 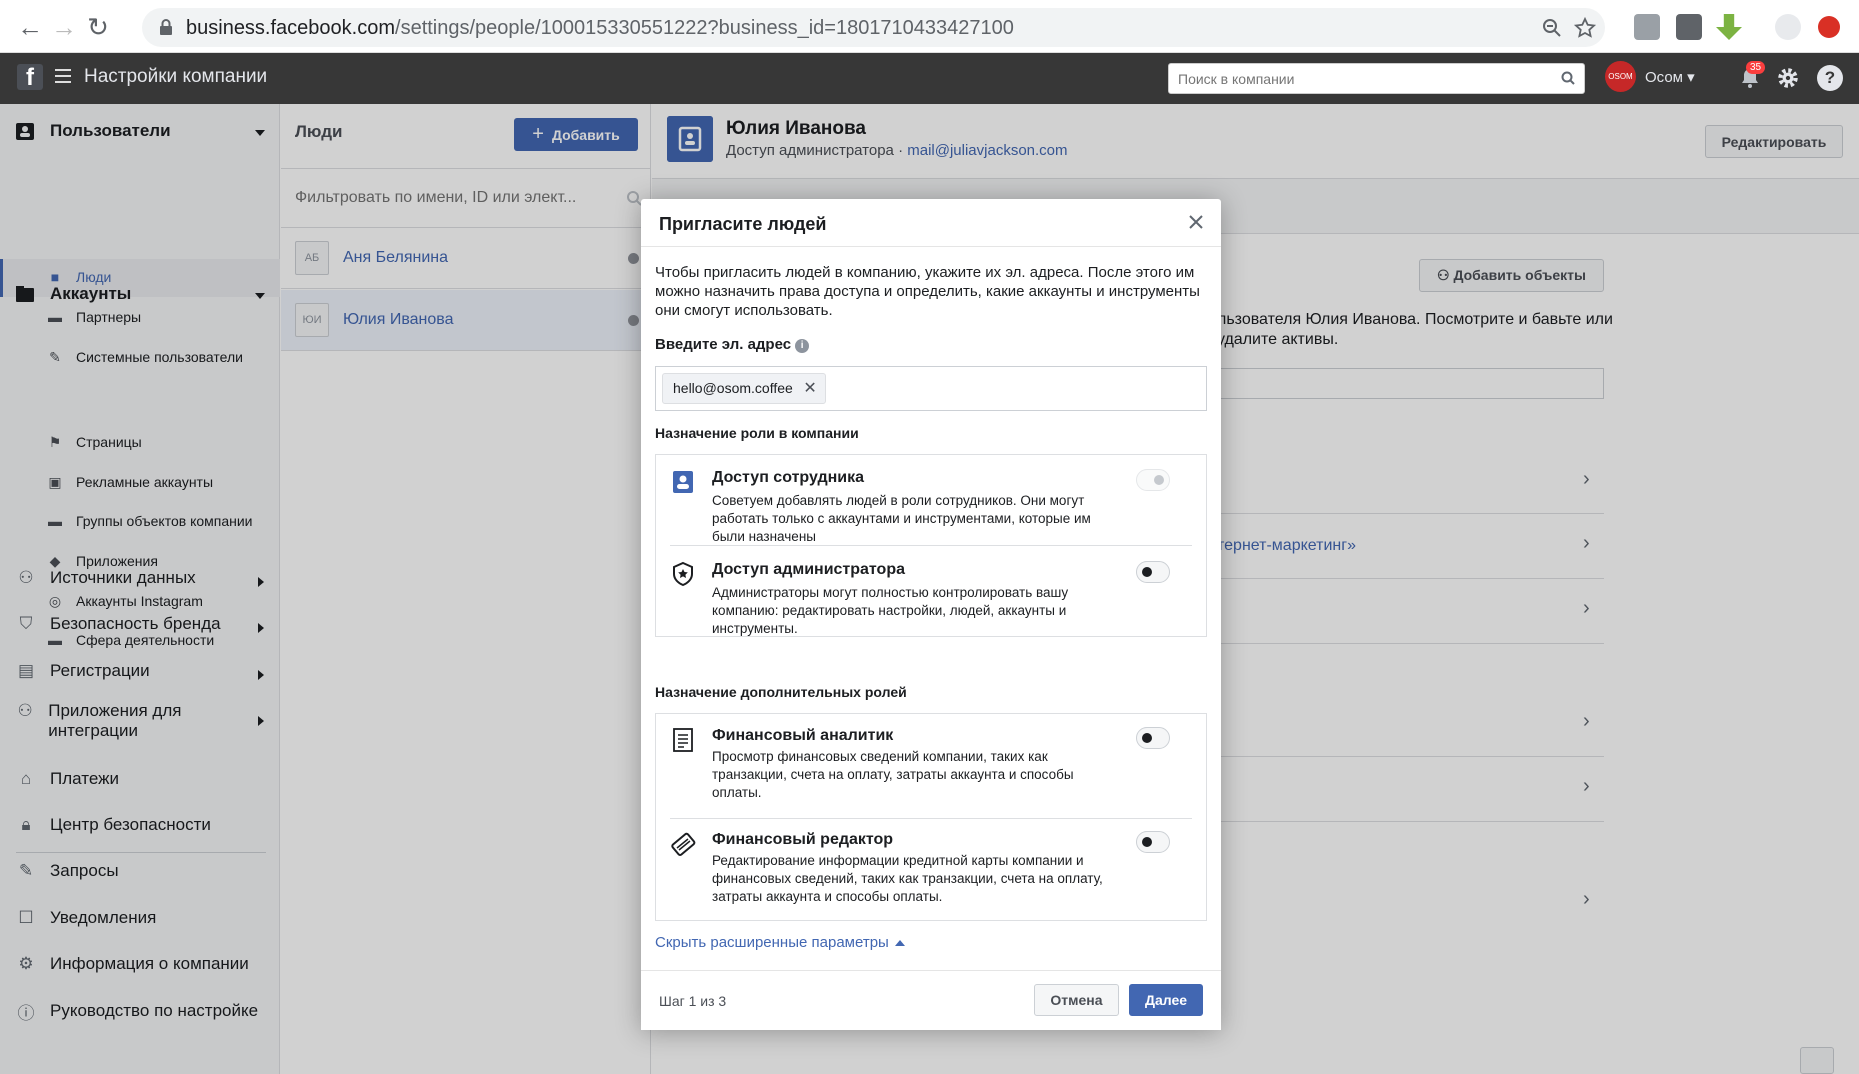 I want to click on email-label: Введите эл. адрес i, so click(x=732, y=344).